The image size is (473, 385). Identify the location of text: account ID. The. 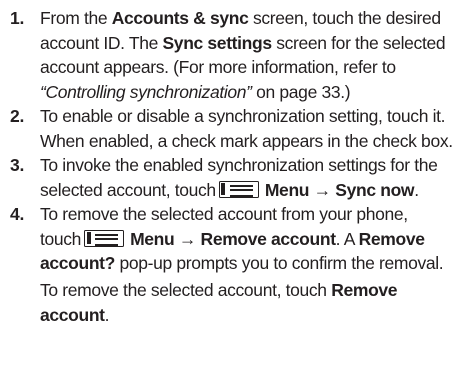
(101, 42).